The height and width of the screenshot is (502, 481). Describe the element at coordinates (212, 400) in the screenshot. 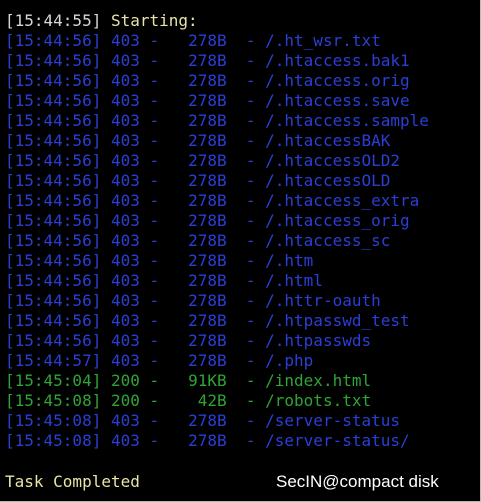

I see `result-size: 42B` at that location.